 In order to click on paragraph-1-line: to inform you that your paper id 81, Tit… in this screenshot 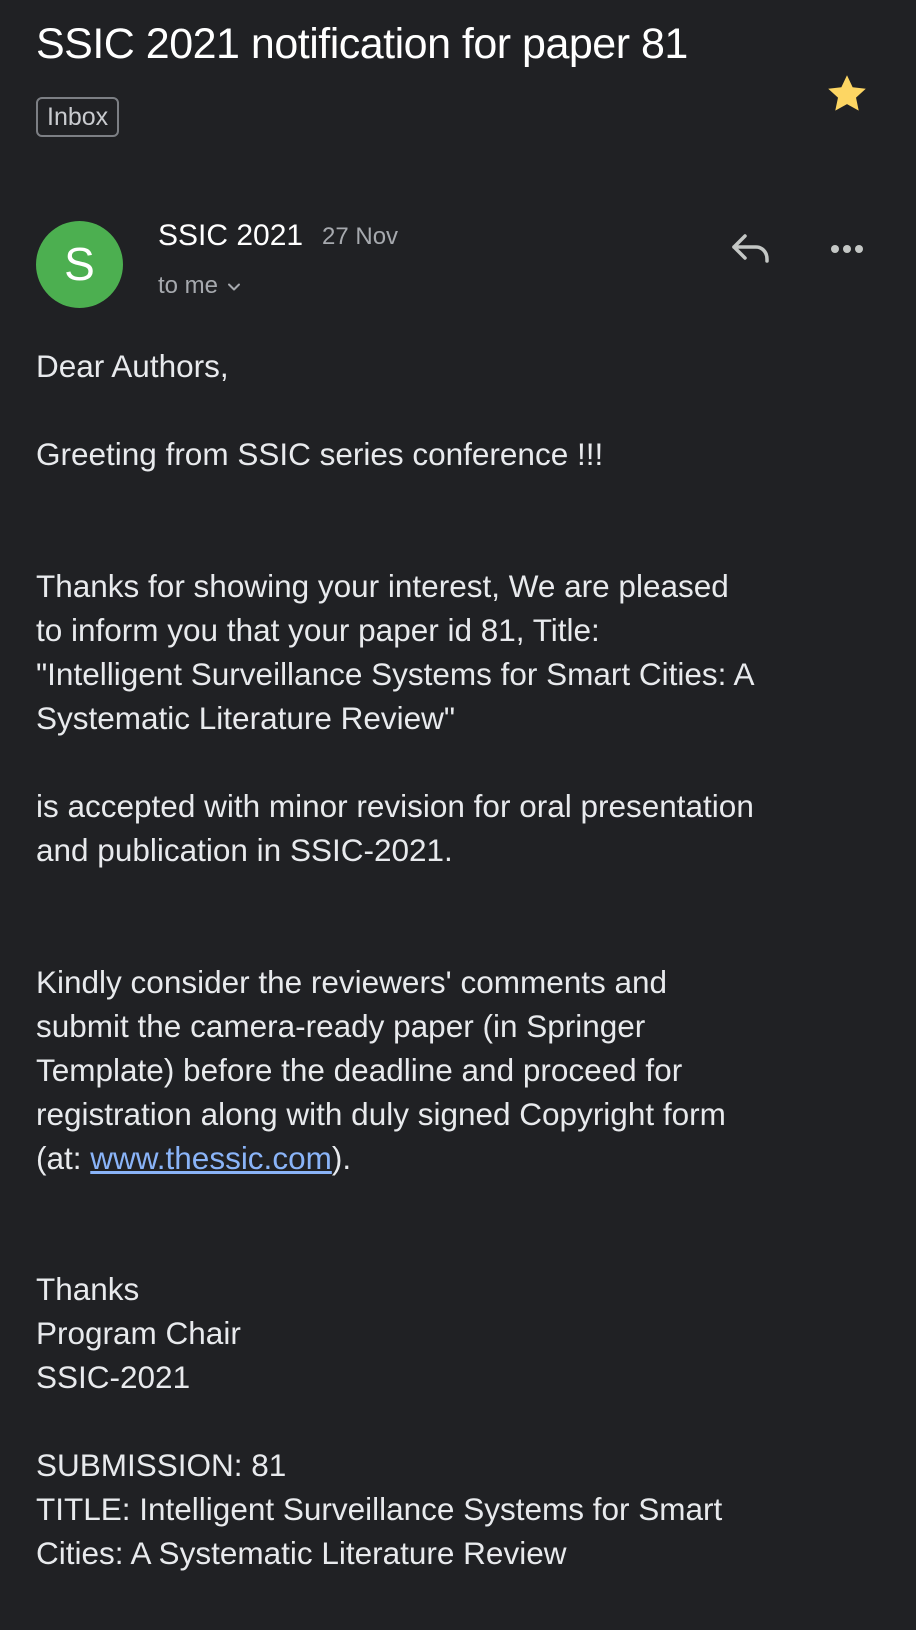, I will do `click(318, 630)`.